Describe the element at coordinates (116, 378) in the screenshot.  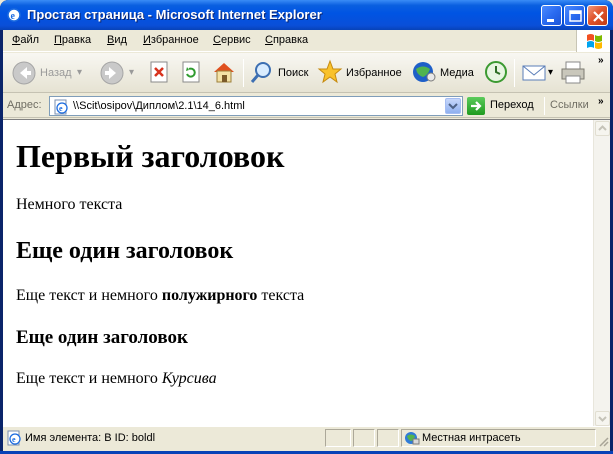
I see `paragraph-3: Еще текст и немного Курсива` at that location.